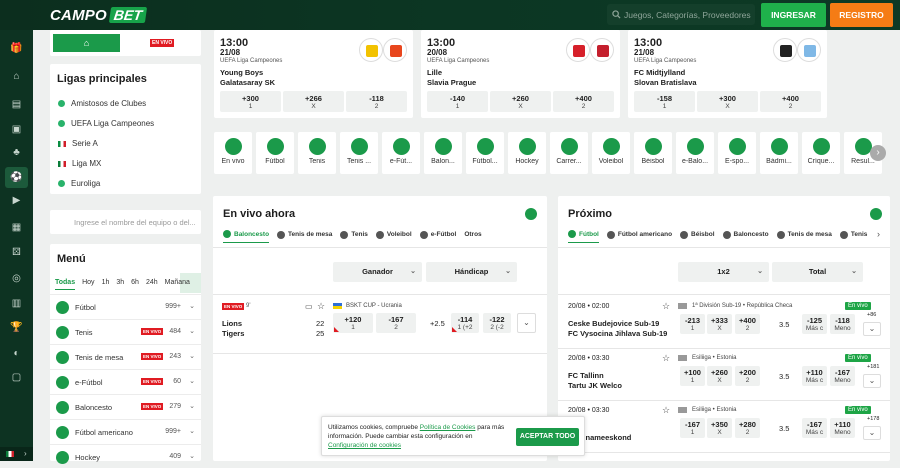 The image size is (900, 468). What do you see at coordinates (437, 236) in the screenshot?
I see `tab-e-futbol: e-Fútbol` at bounding box center [437, 236].